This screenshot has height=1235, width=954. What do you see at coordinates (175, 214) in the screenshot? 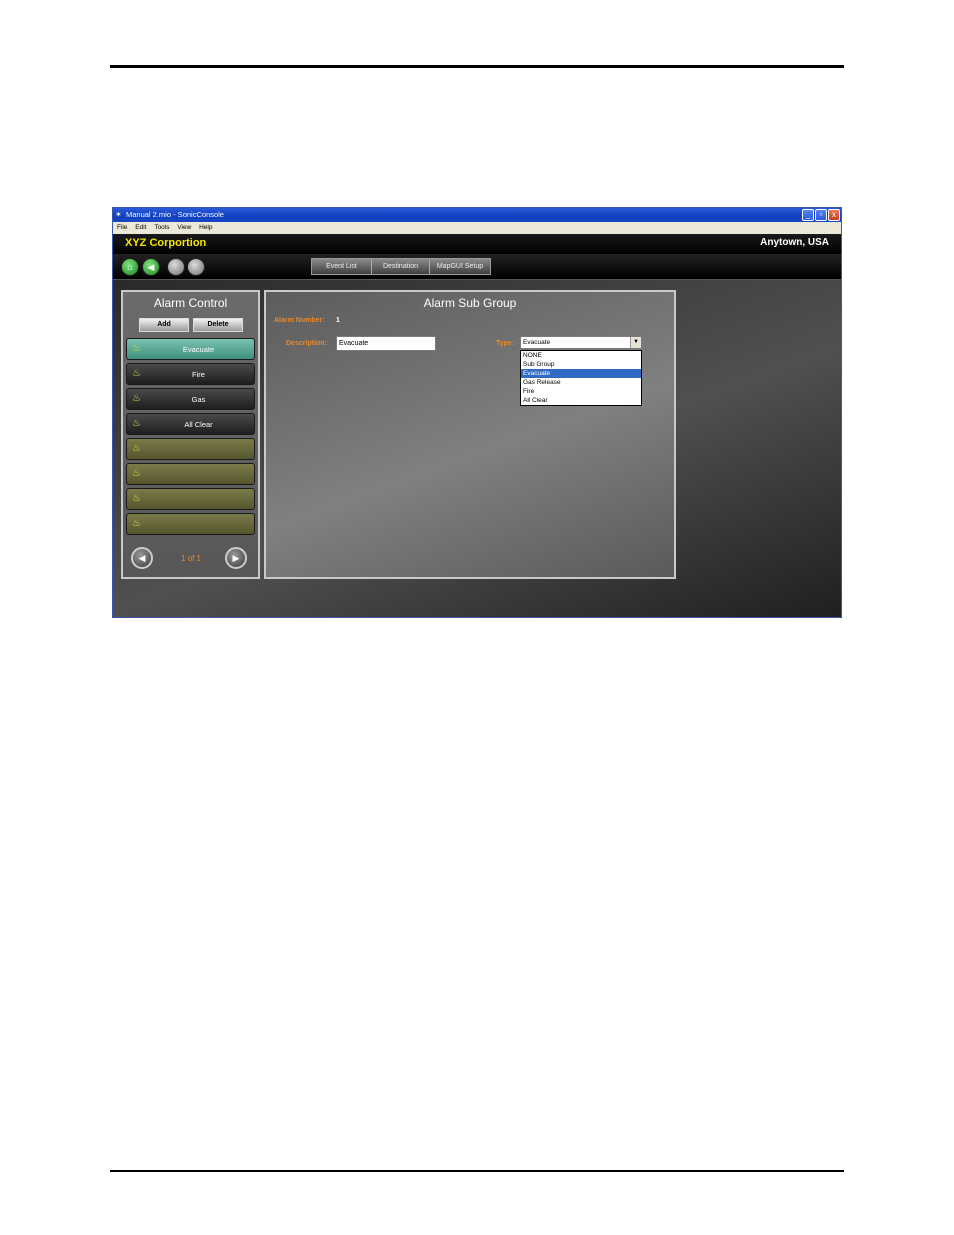
I see `window-title: Manual 2.mio - SonicConsole` at bounding box center [175, 214].